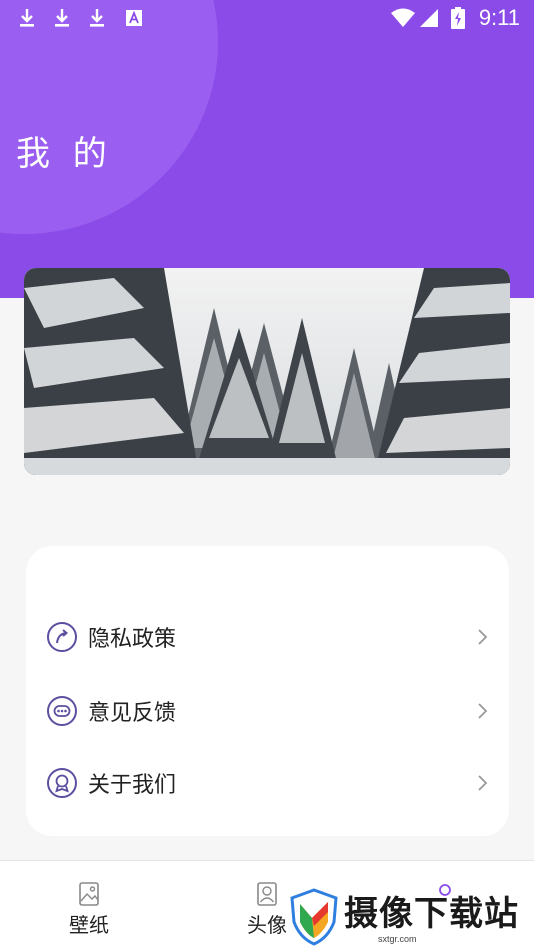  What do you see at coordinates (267, 783) in the screenshot?
I see `menu-item-about-us: 关于我们` at bounding box center [267, 783].